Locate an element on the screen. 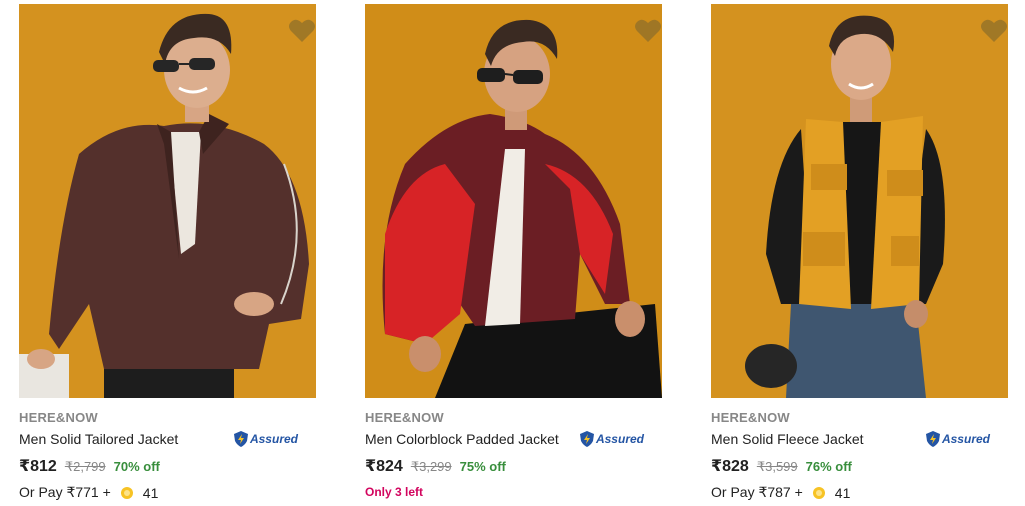  selling-price: ₹824 is located at coordinates (384, 466).